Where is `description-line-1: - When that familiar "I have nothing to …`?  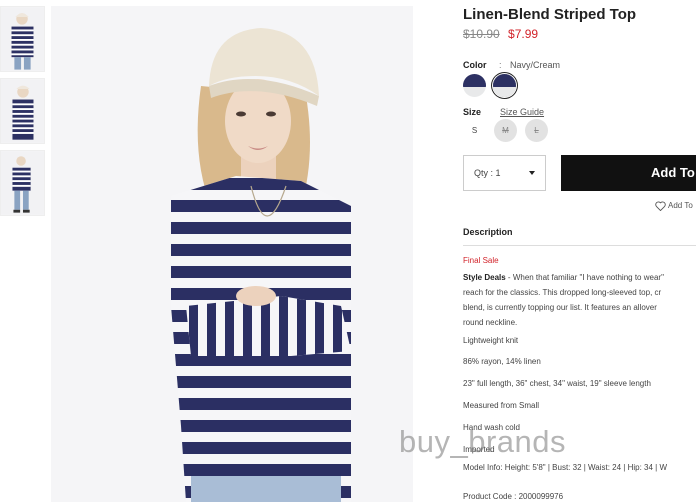 description-line-1: - When that familiar "I have nothing to … is located at coordinates (584, 277).